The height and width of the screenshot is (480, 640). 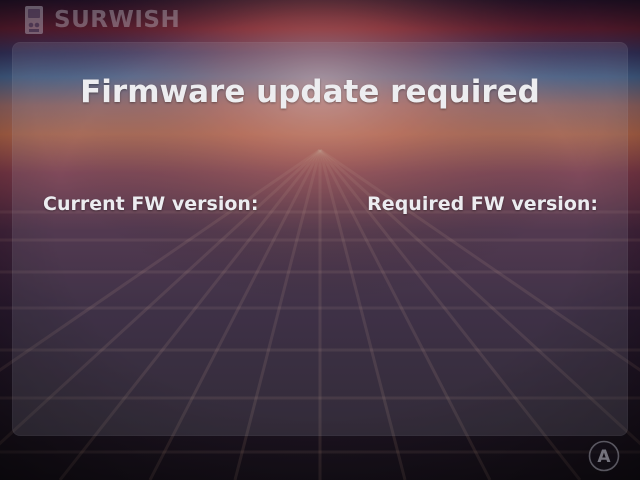 What do you see at coordinates (151, 204) in the screenshot?
I see `current-fw-version-label: Current FW version:` at bounding box center [151, 204].